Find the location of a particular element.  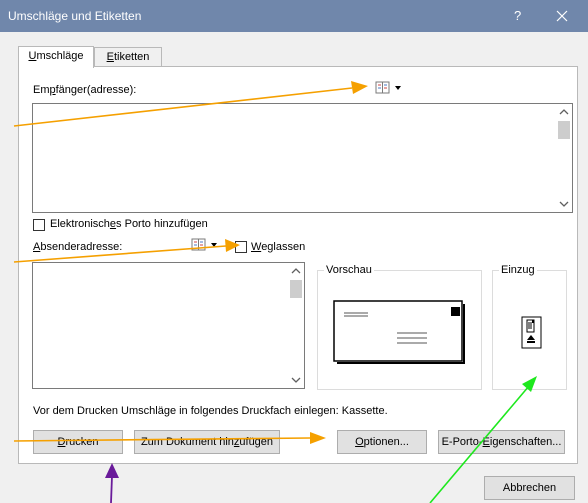

feed-title: Einzug is located at coordinates (518, 270).